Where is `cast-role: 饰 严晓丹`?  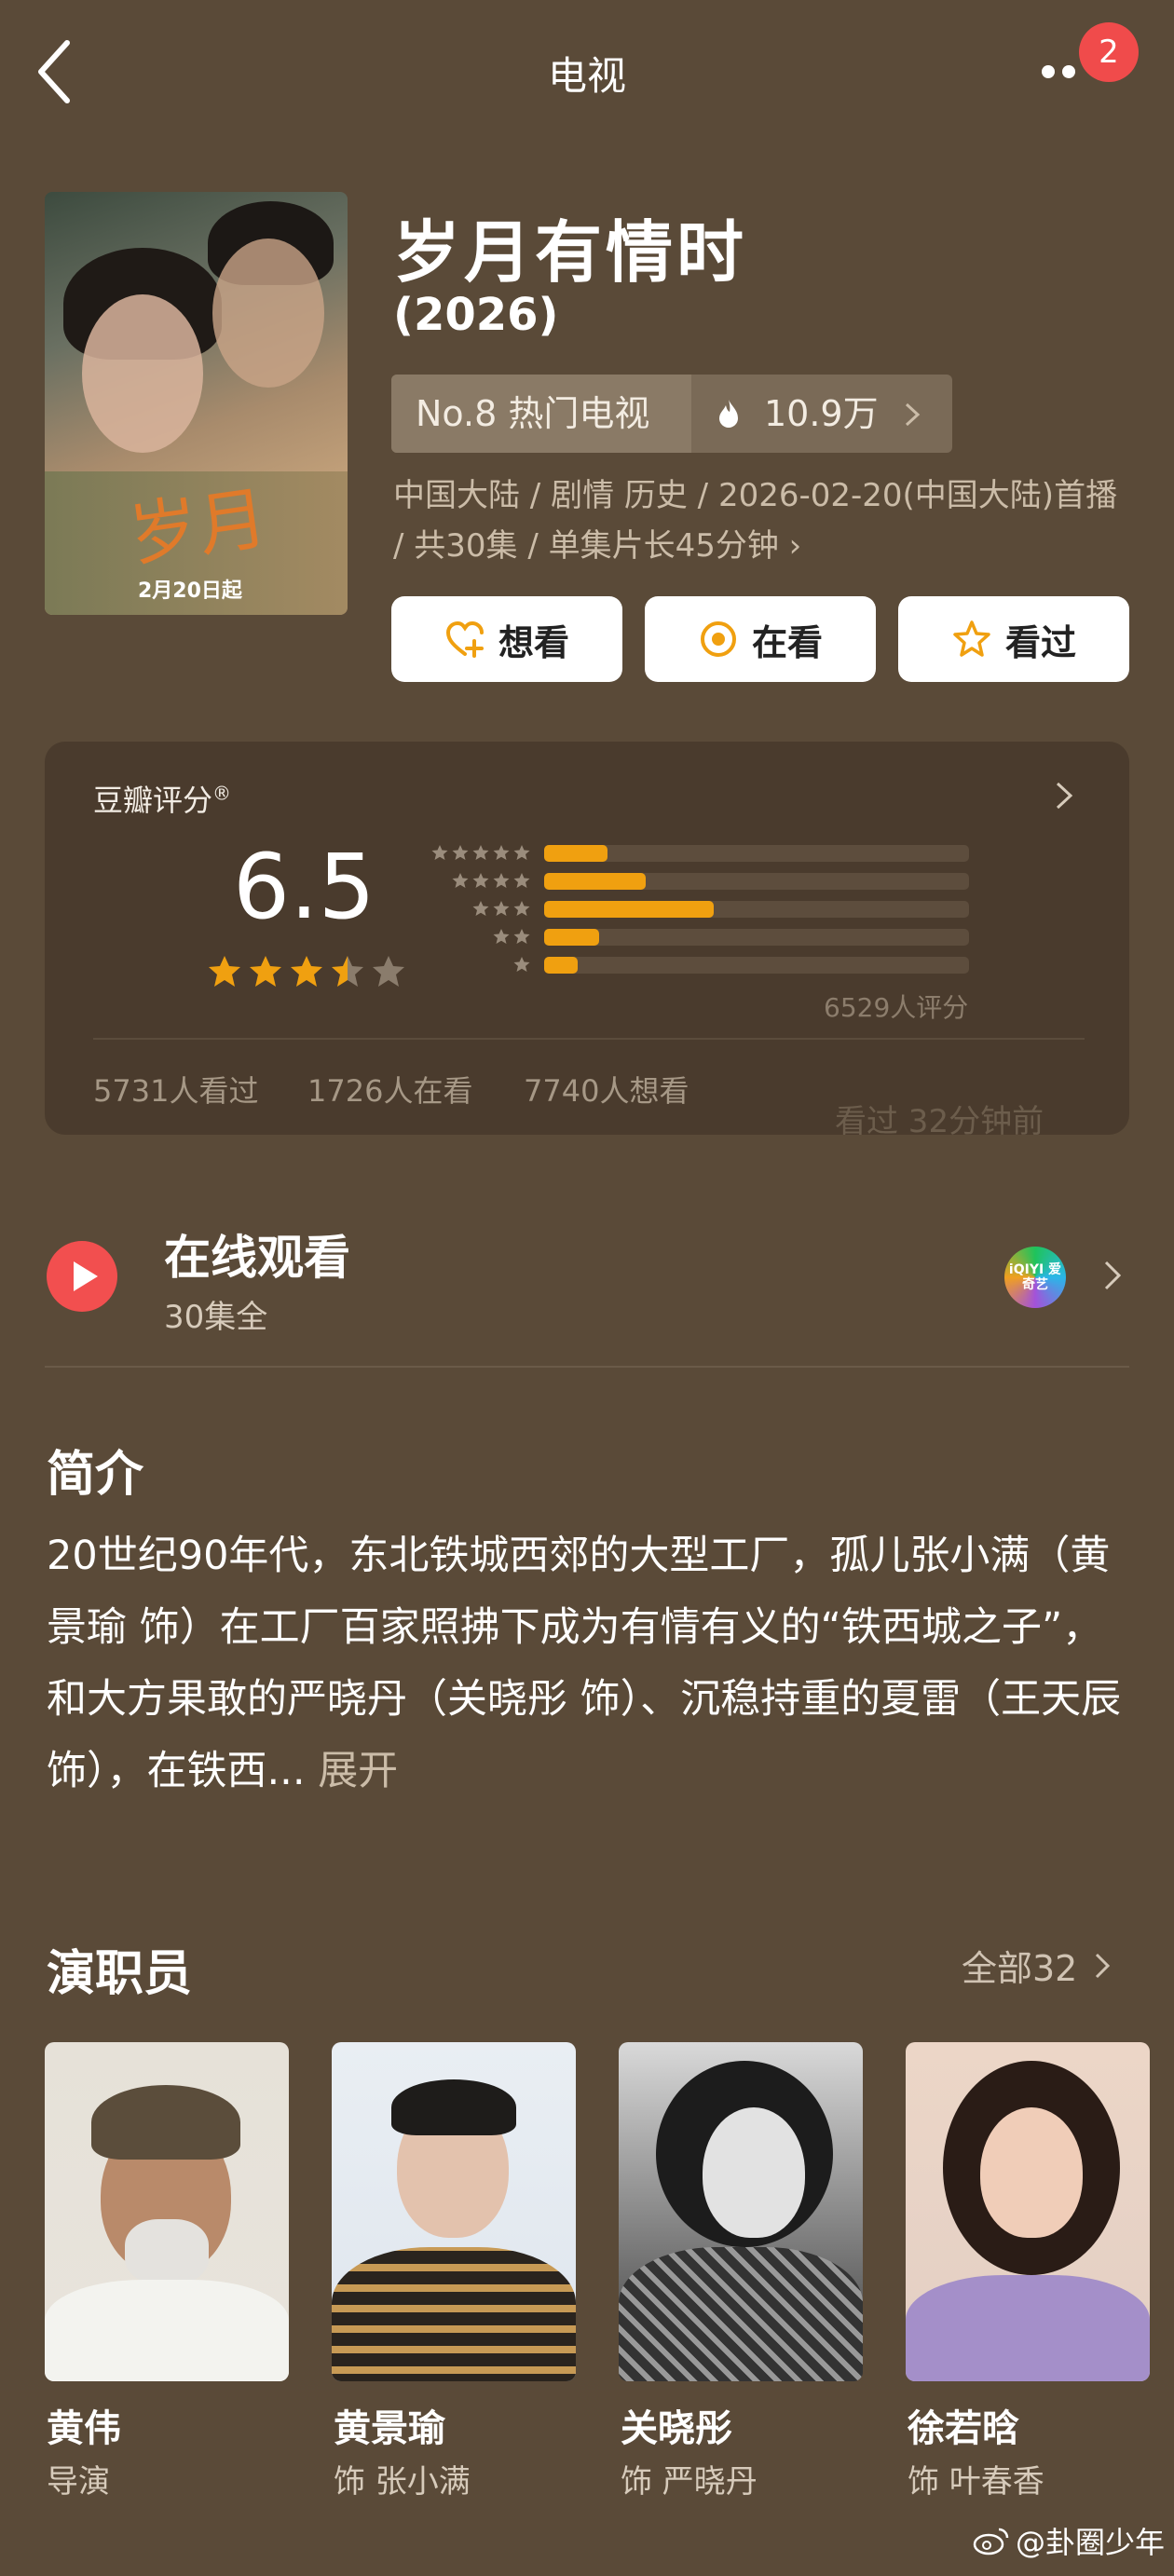
cast-role: 饰 严晓丹 is located at coordinates (689, 2482).